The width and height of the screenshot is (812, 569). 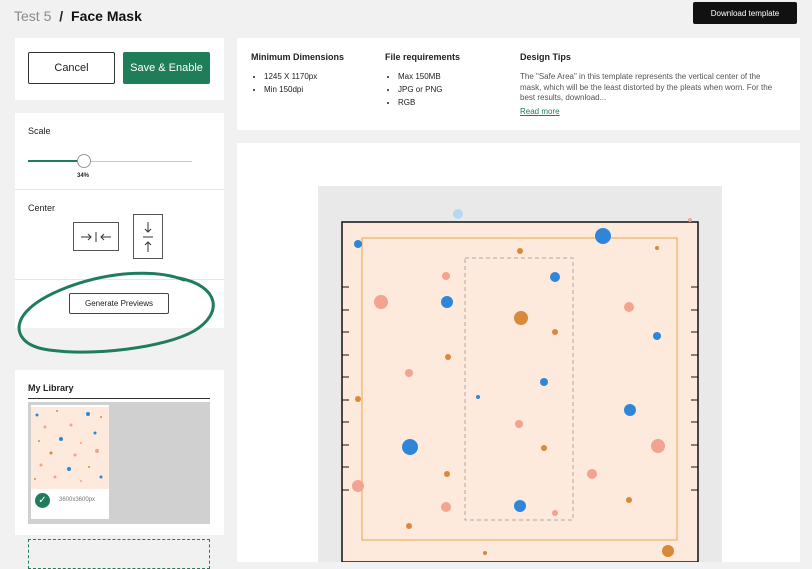 What do you see at coordinates (42, 208) in the screenshot?
I see `center-label: Center` at bounding box center [42, 208].